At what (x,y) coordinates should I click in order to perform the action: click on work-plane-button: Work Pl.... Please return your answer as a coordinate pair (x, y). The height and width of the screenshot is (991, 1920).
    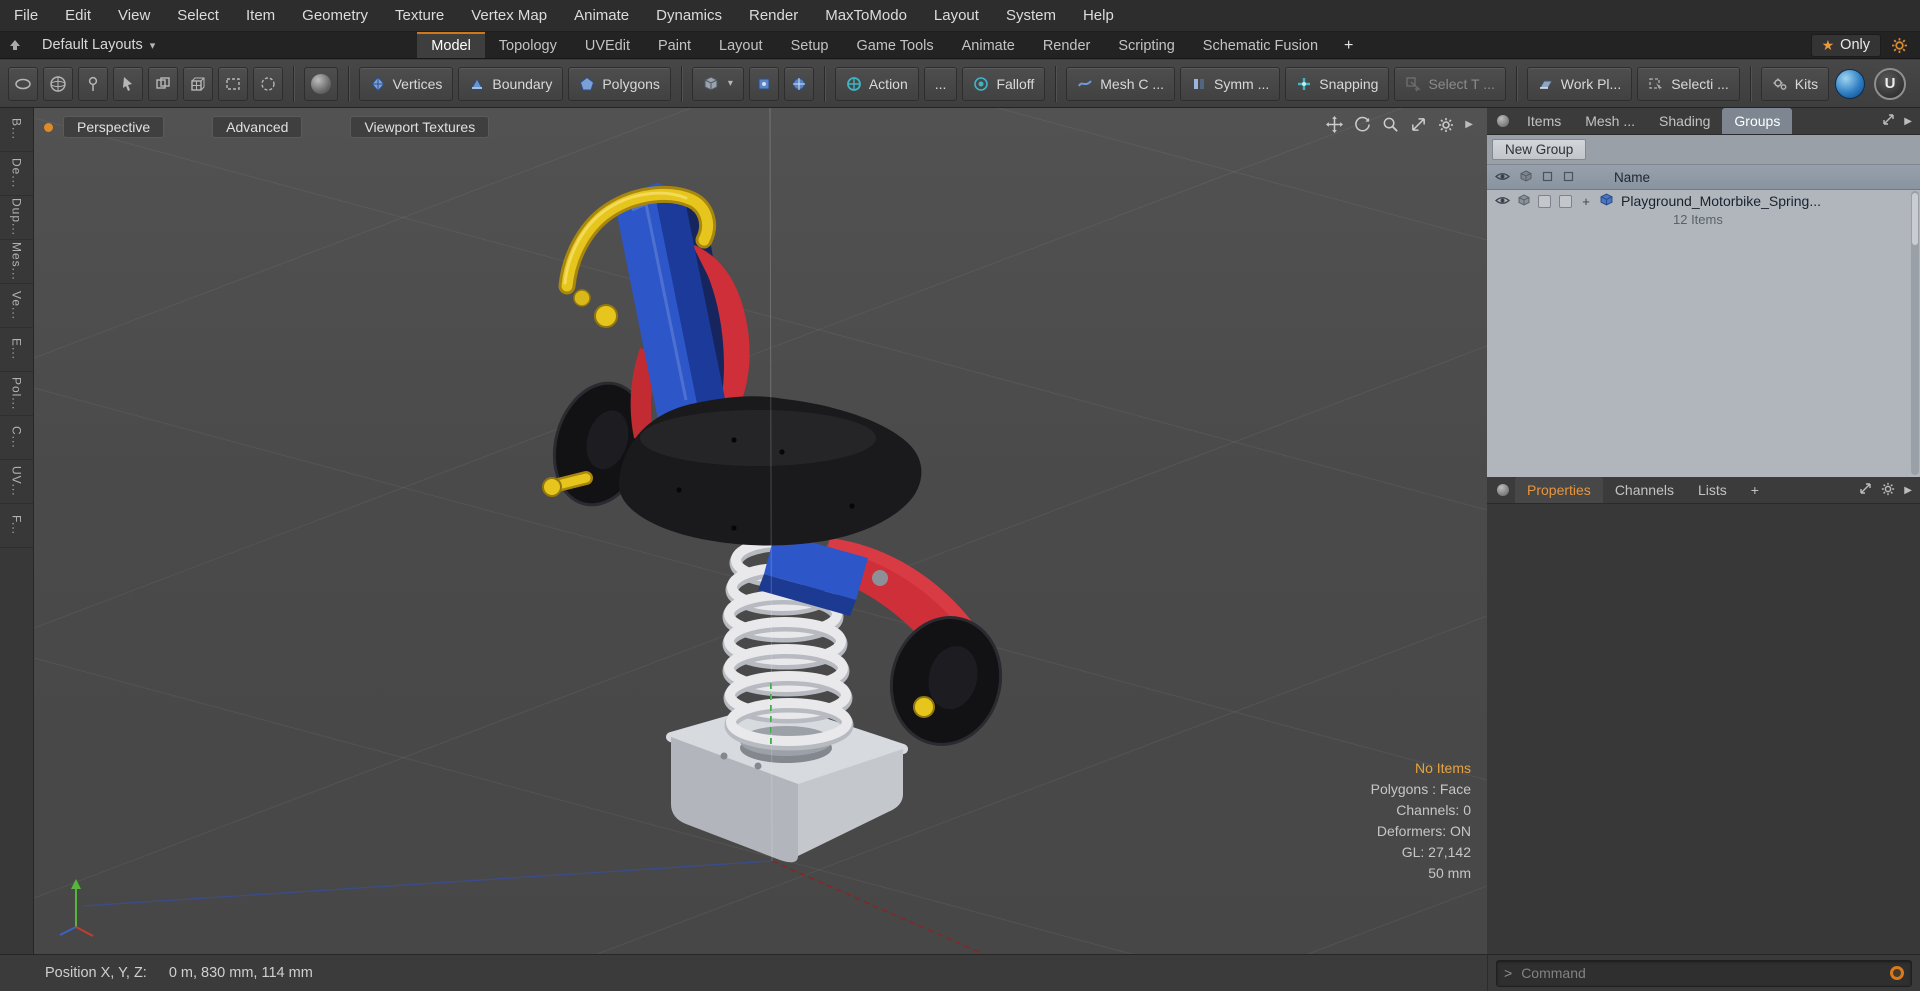
    Looking at the image, I should click on (1579, 83).